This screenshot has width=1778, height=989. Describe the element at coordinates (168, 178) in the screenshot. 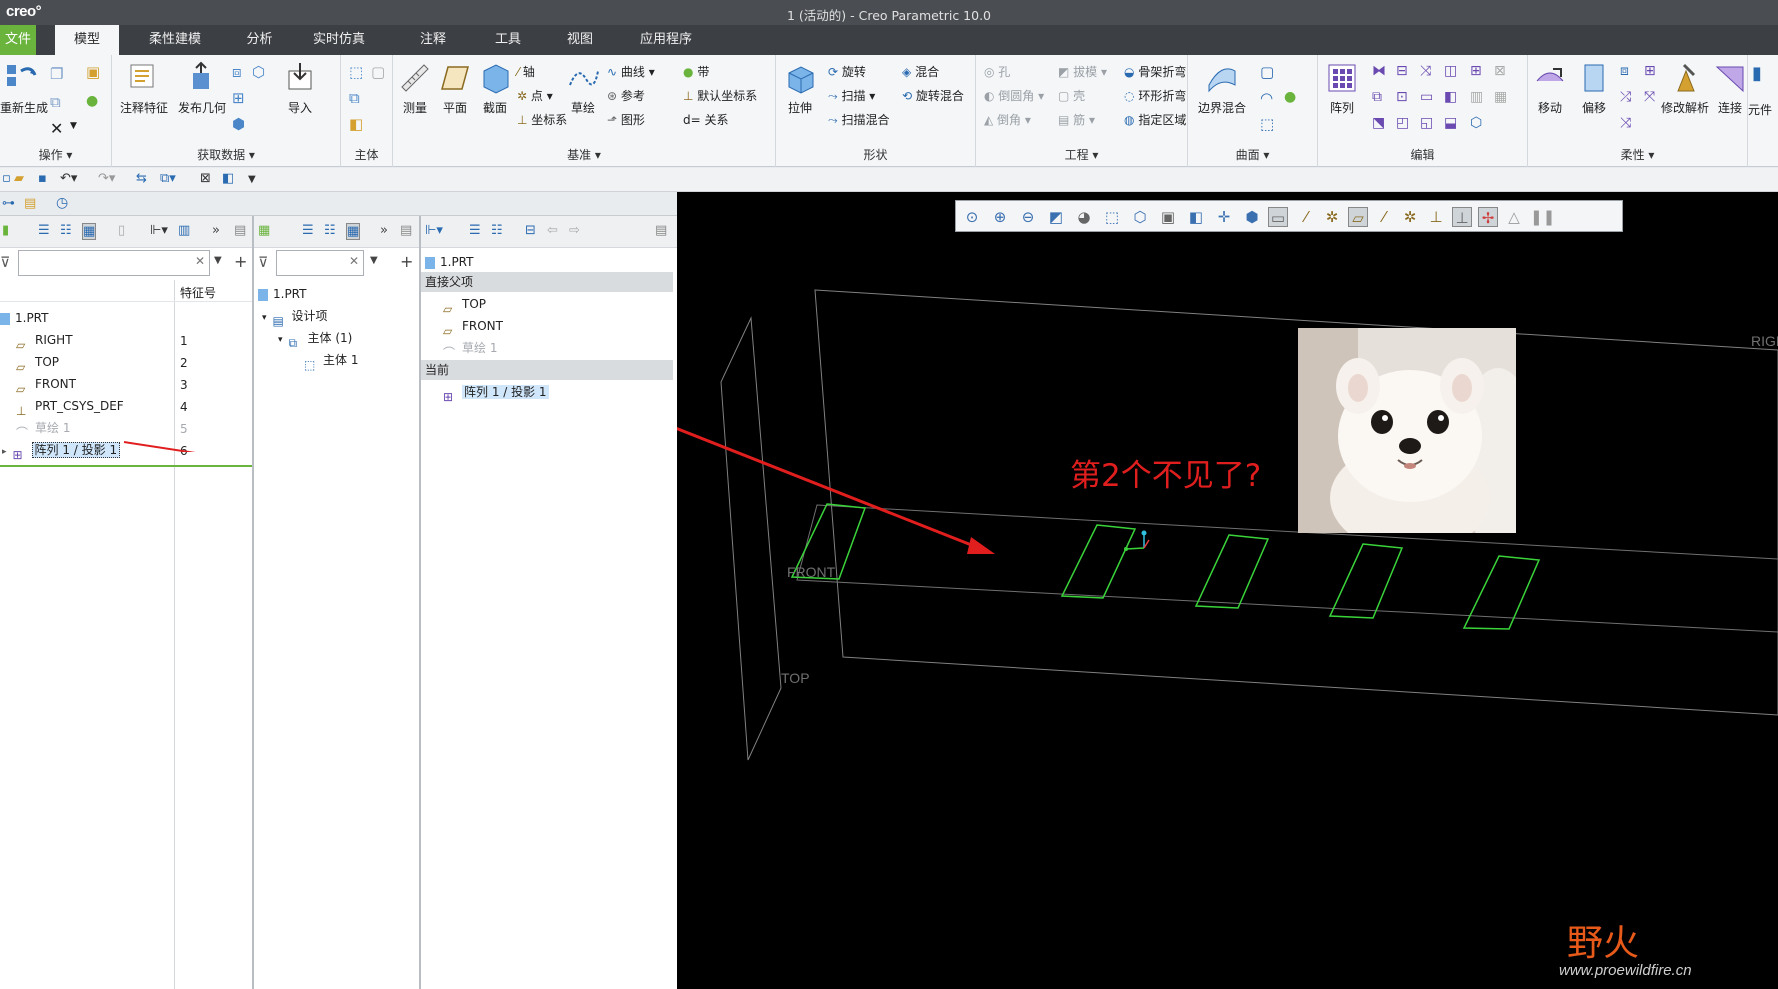

I see `windows-icon: ⧉▾` at that location.